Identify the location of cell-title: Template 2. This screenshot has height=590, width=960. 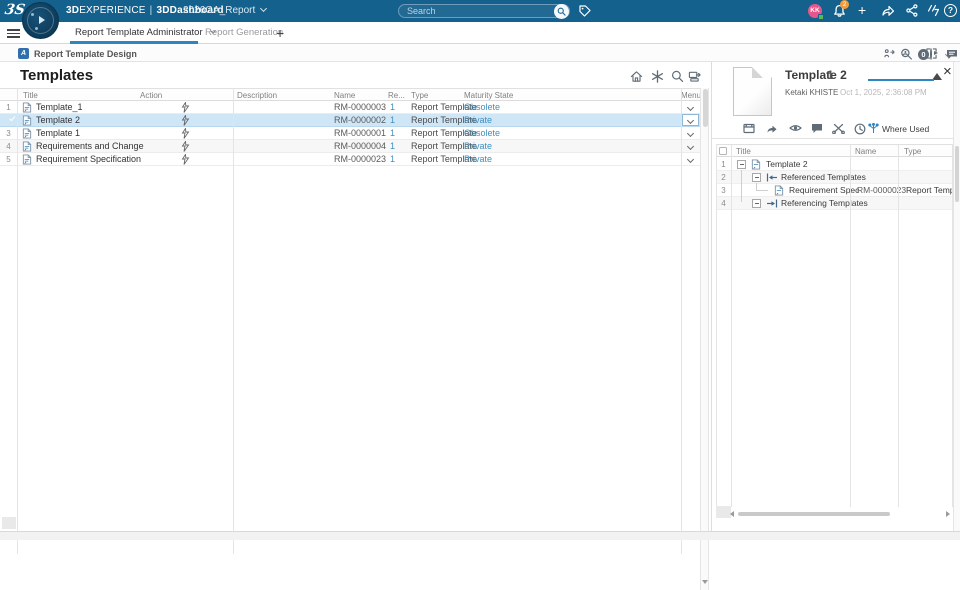
(58, 120).